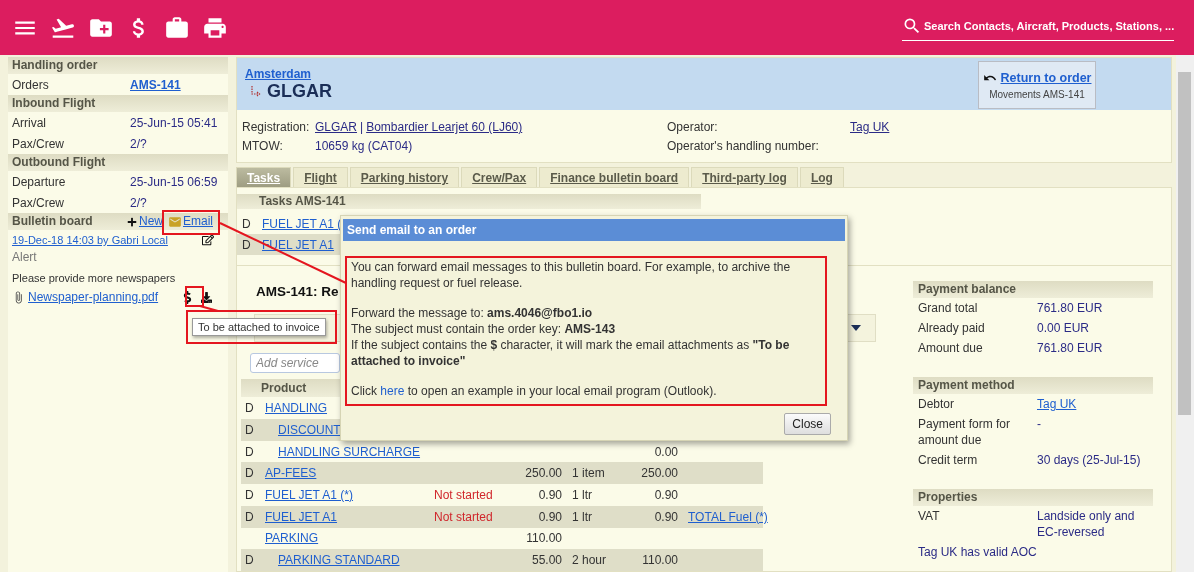  What do you see at coordinates (589, 560) in the screenshot?
I see `quantity-cell: 2 hour` at bounding box center [589, 560].